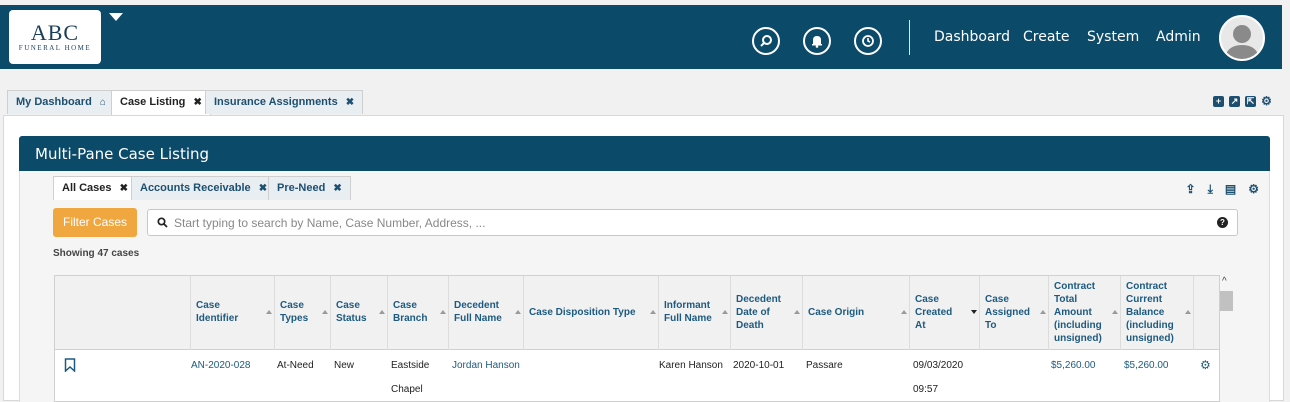 Image resolution: width=1290 pixels, height=402 pixels. What do you see at coordinates (87, 188) in the screenshot?
I see `subtab-label: All Cases` at bounding box center [87, 188].